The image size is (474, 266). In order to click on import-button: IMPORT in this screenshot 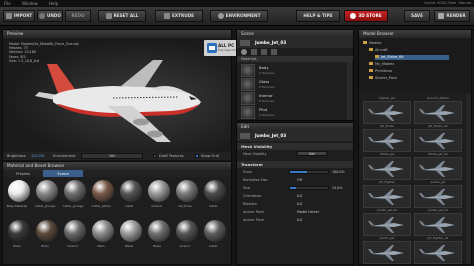, I will do `click(19, 16)`.